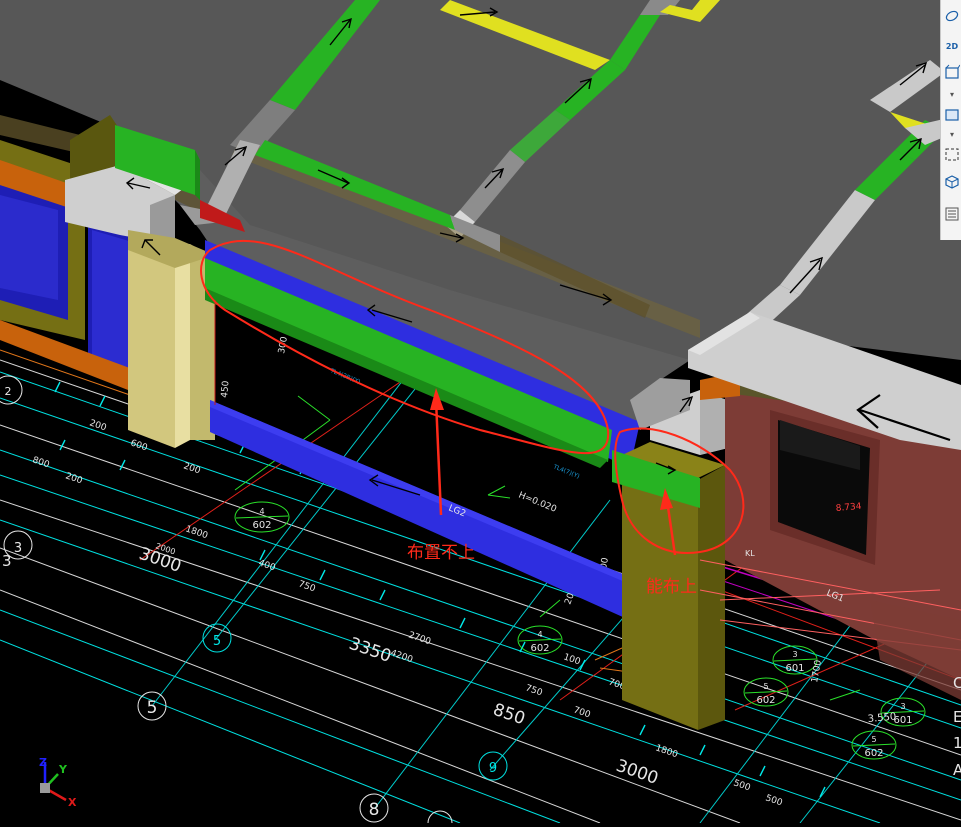 This screenshot has height=827, width=961. What do you see at coordinates (952, 17) in the screenshot?
I see `orbit-icon` at bounding box center [952, 17].